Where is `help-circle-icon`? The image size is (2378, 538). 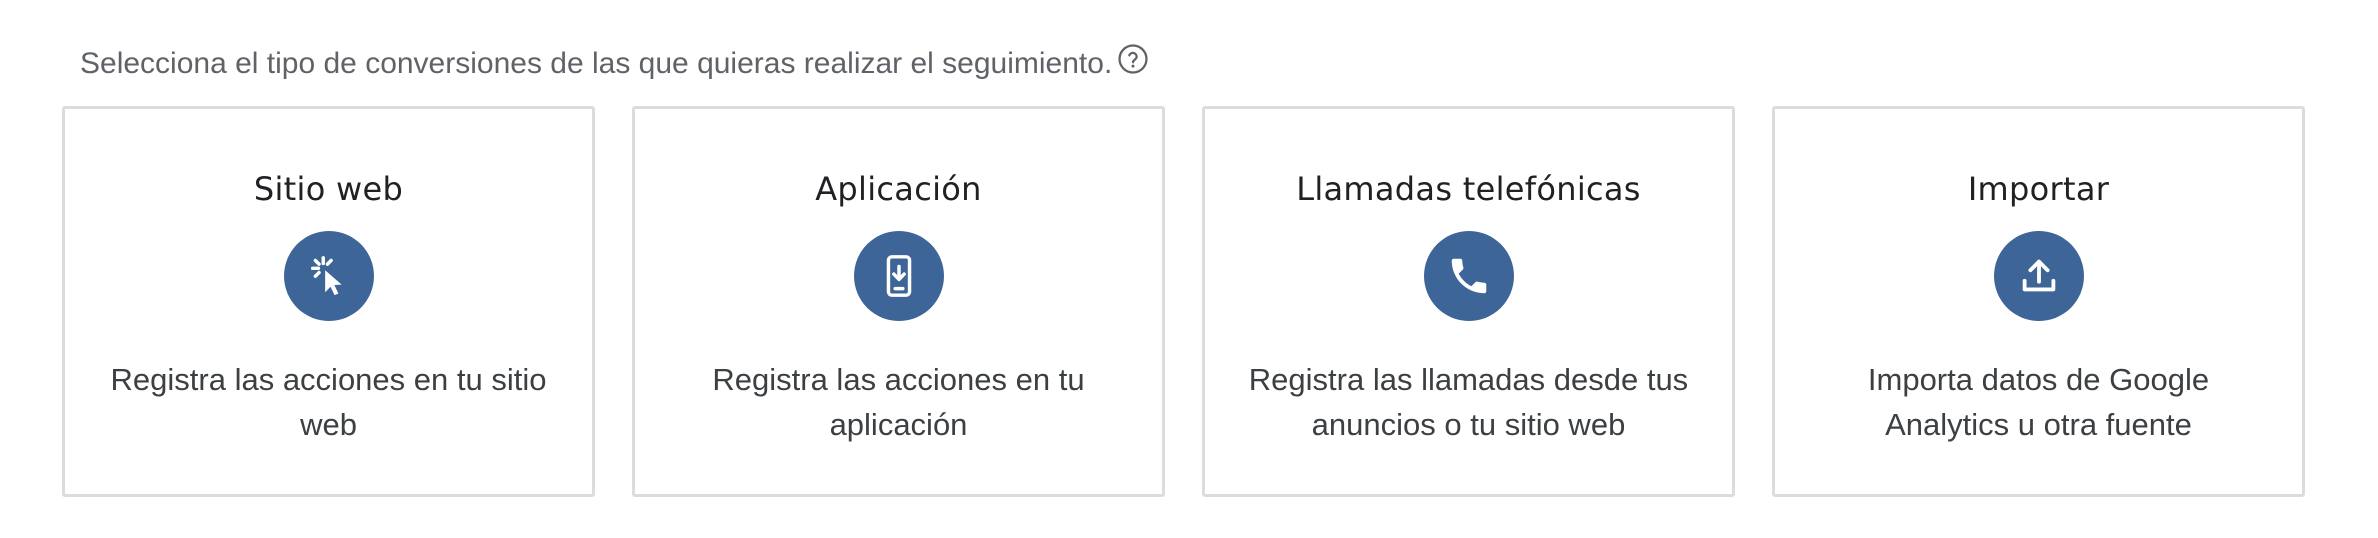 help-circle-icon is located at coordinates (1133, 59).